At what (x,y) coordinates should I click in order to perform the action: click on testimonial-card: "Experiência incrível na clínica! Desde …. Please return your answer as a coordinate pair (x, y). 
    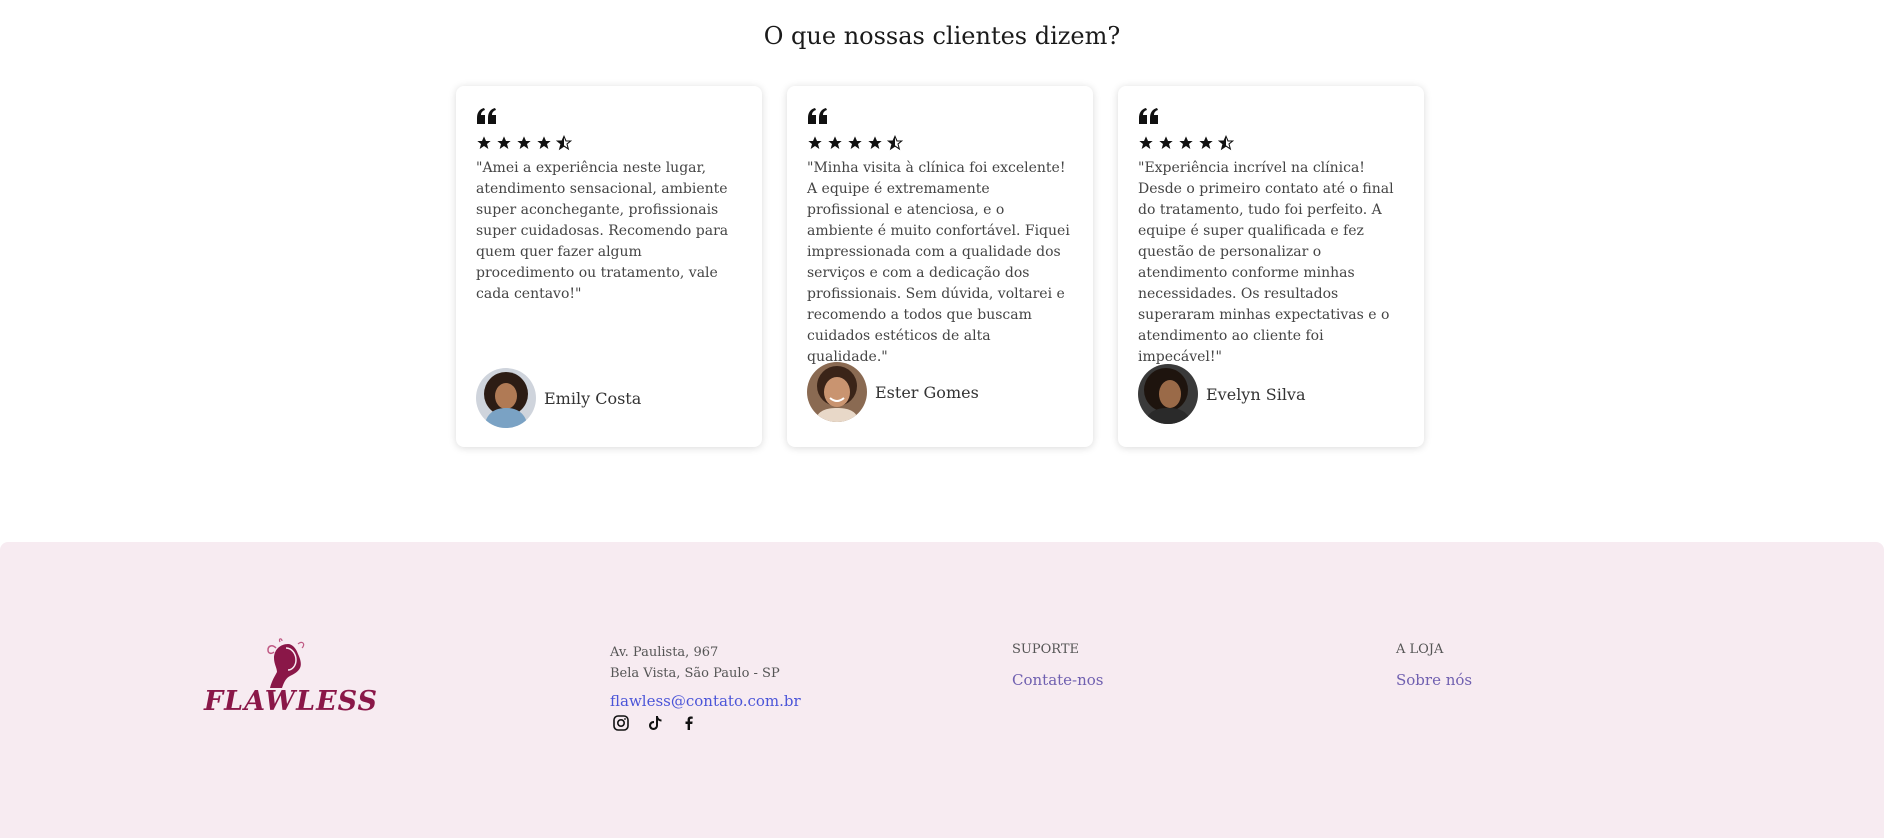
    Looking at the image, I should click on (1271, 266).